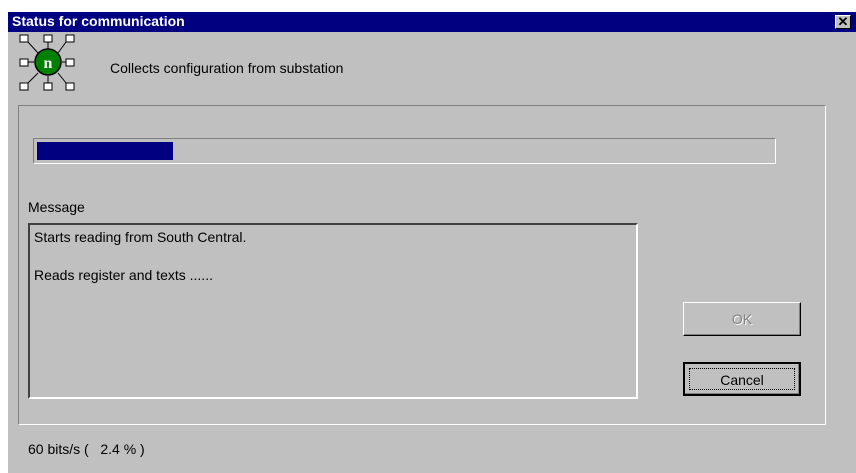 Image resolution: width=856 pixels, height=473 pixels. Describe the element at coordinates (98, 21) in the screenshot. I see `window-title: Status for communication` at that location.